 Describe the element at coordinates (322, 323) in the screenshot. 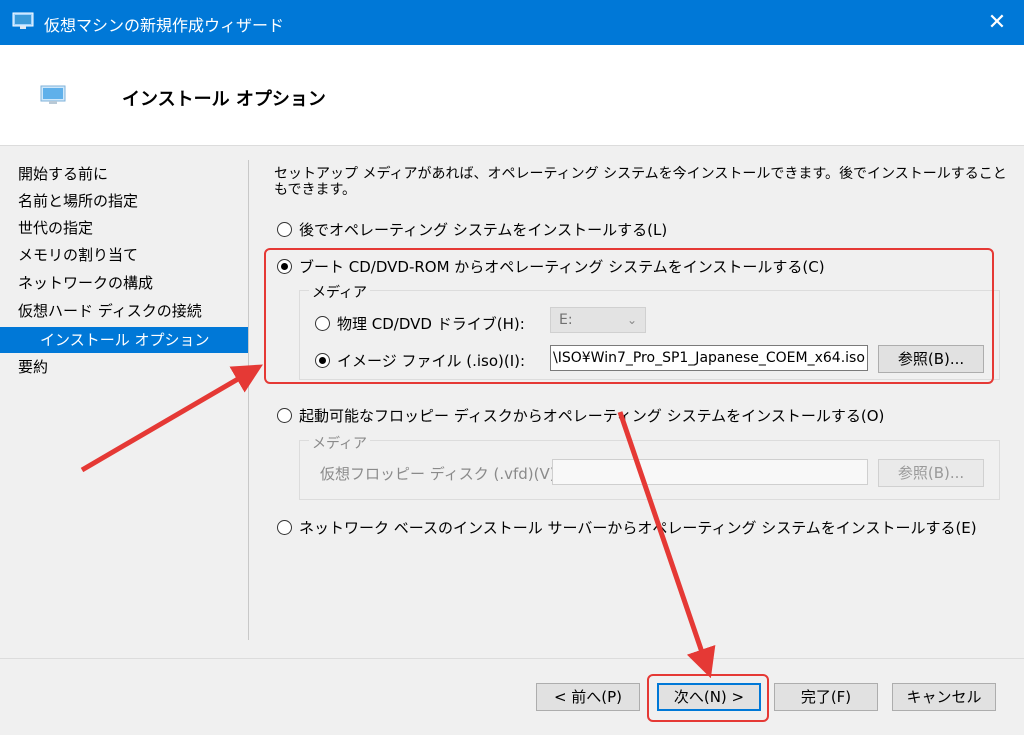

I see `radio-physical-drive` at that location.